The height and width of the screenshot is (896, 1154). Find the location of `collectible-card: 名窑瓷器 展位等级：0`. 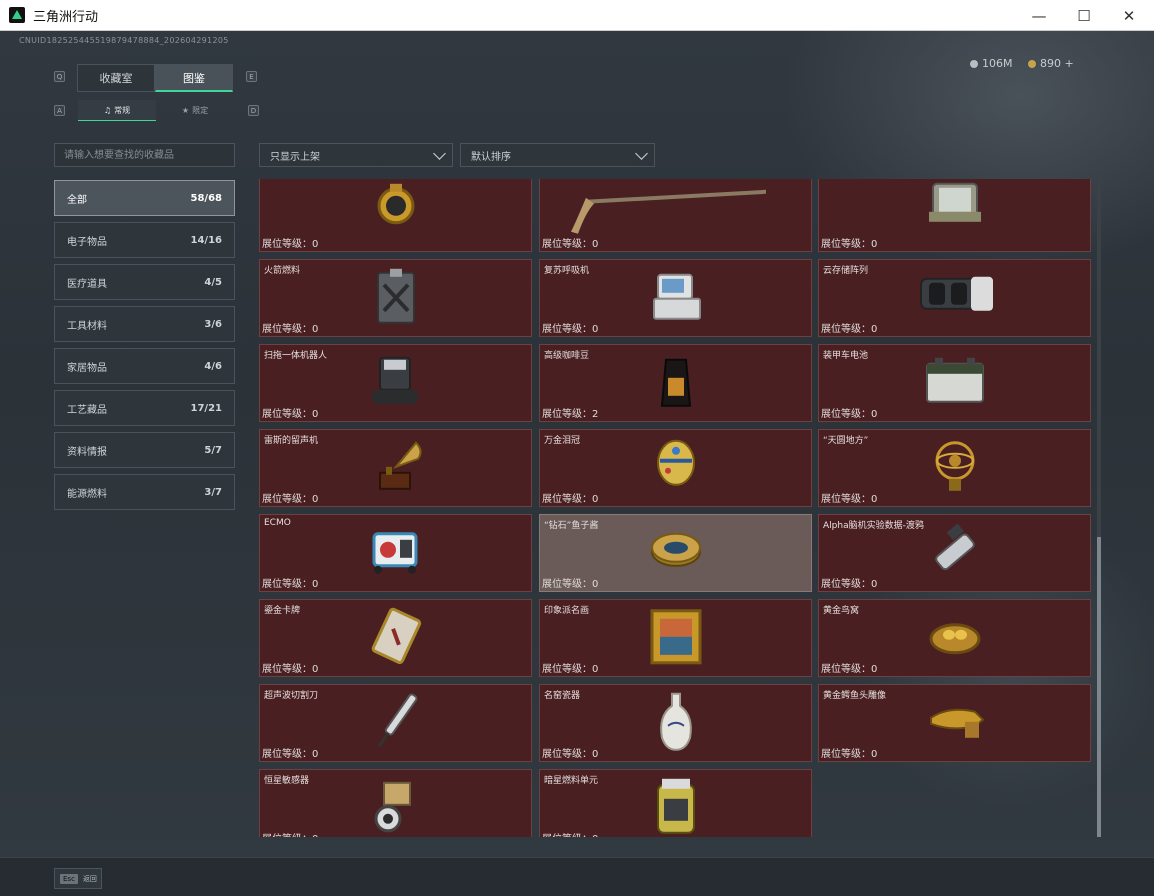

collectible-card: 名窑瓷器 展位等级：0 is located at coordinates (675, 723).